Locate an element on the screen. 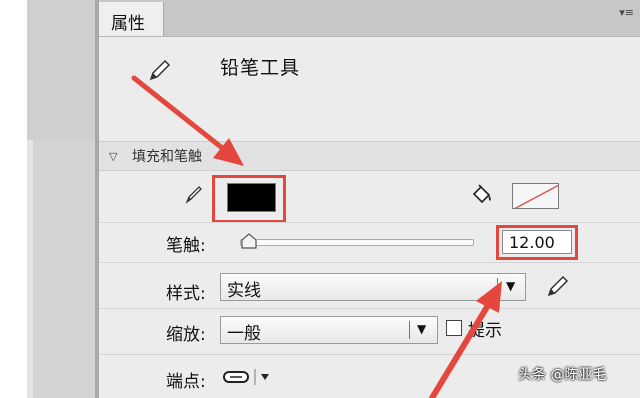 This screenshot has height=398, width=640. panel-tab-bar: 属性 ▾≡ is located at coordinates (369, 18).